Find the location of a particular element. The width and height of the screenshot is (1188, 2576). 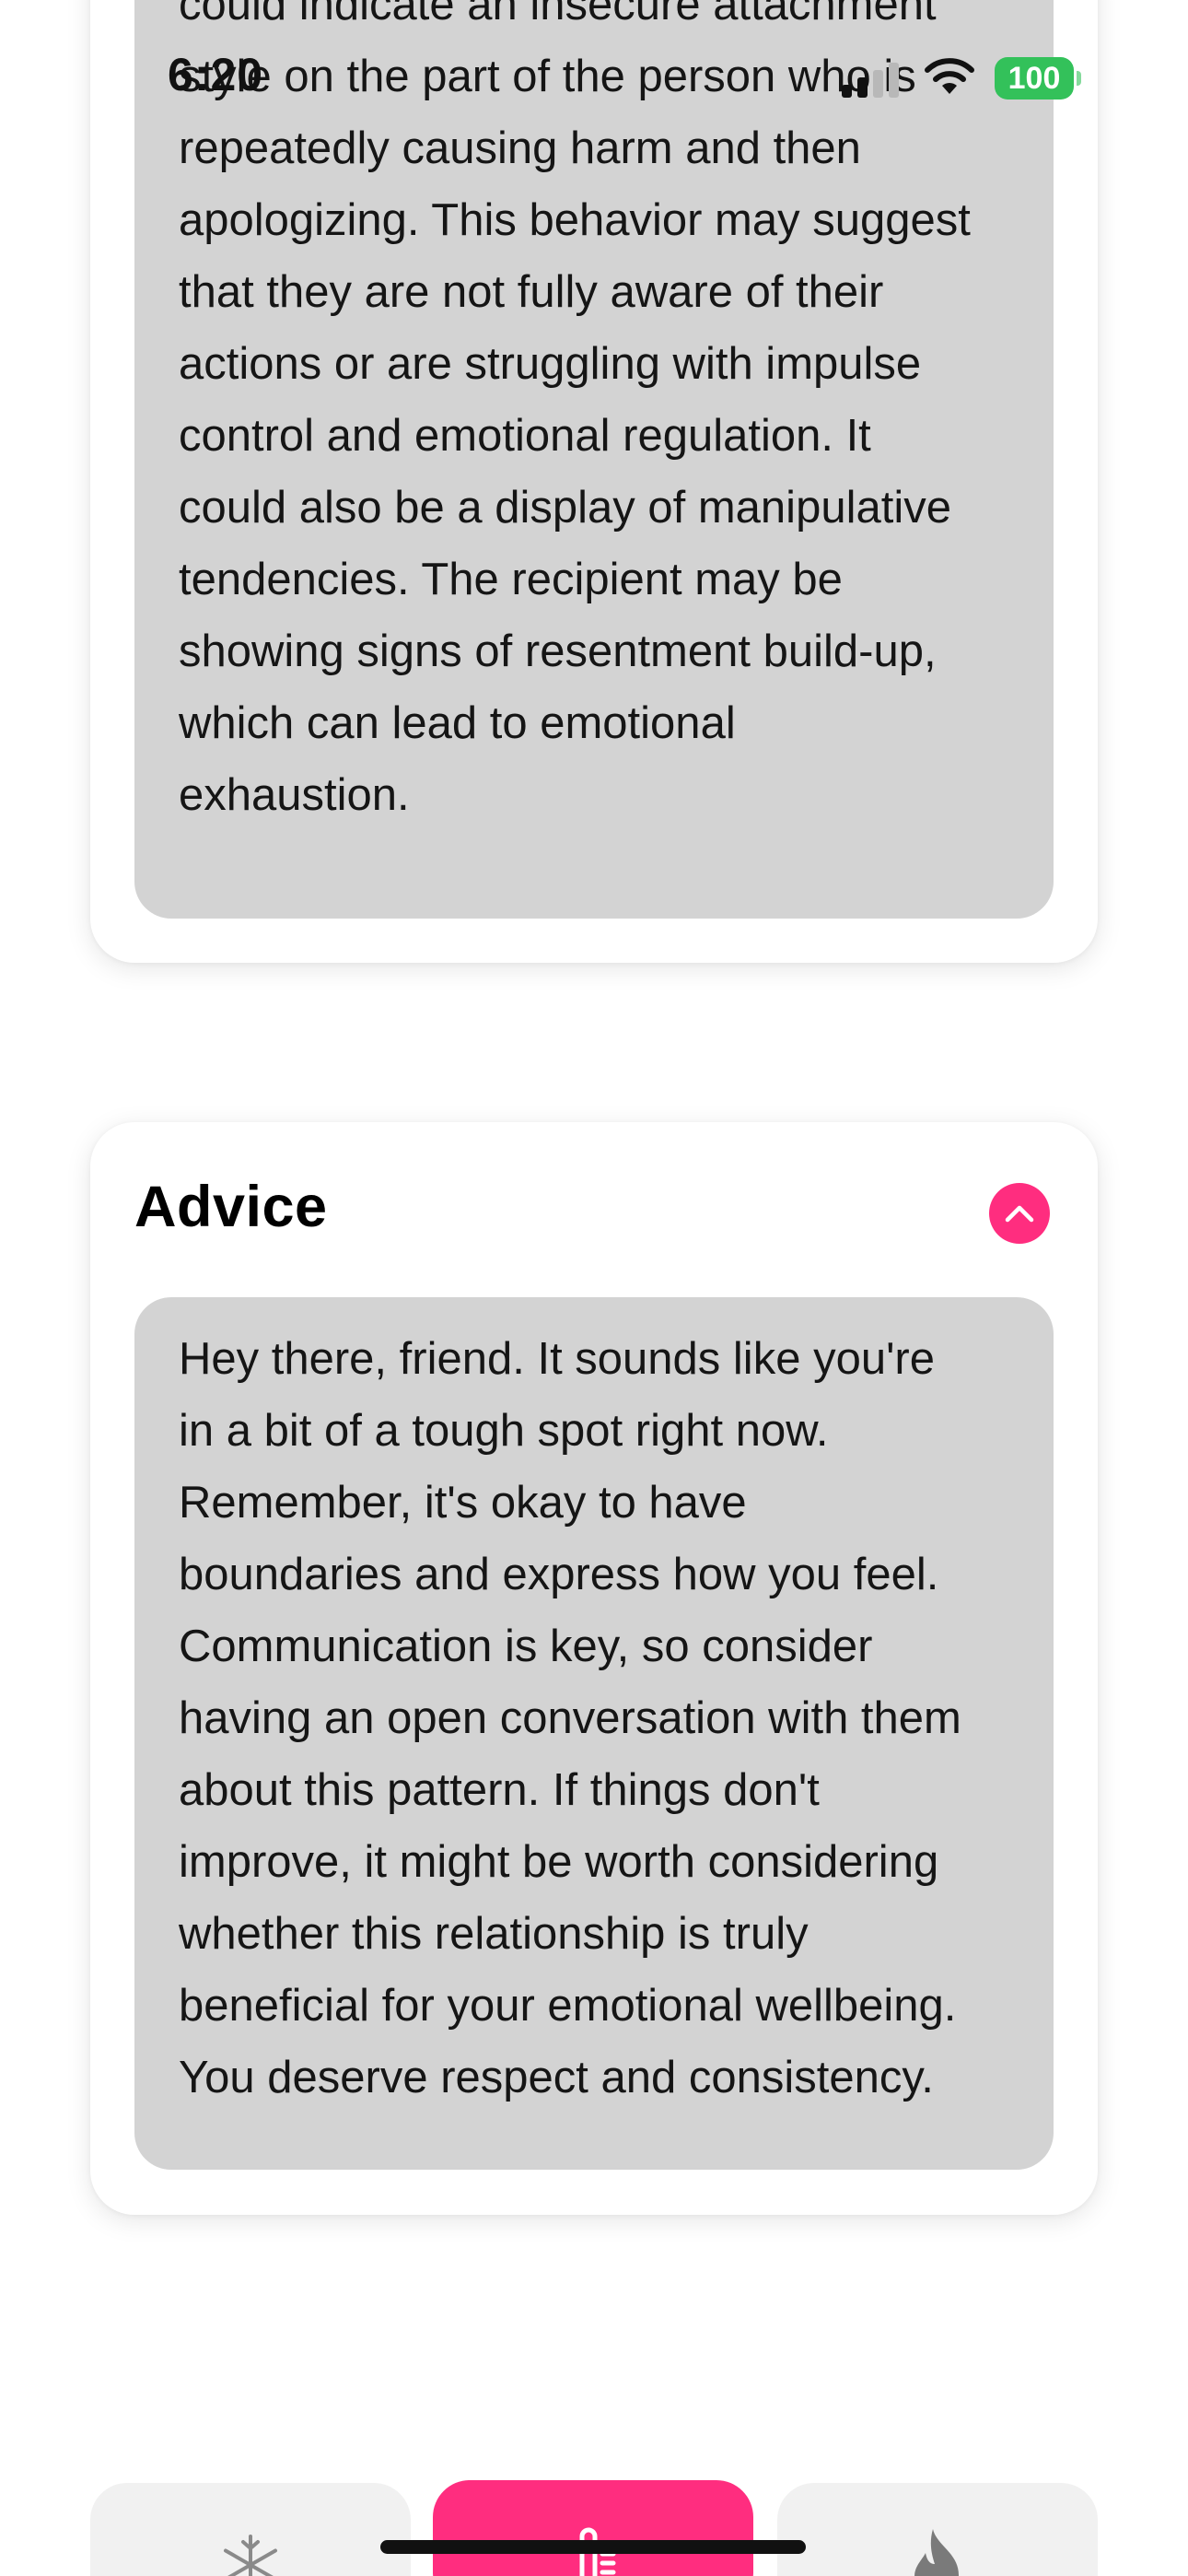

advice-text-line: You deserve respect and consistency. is located at coordinates (556, 2077).